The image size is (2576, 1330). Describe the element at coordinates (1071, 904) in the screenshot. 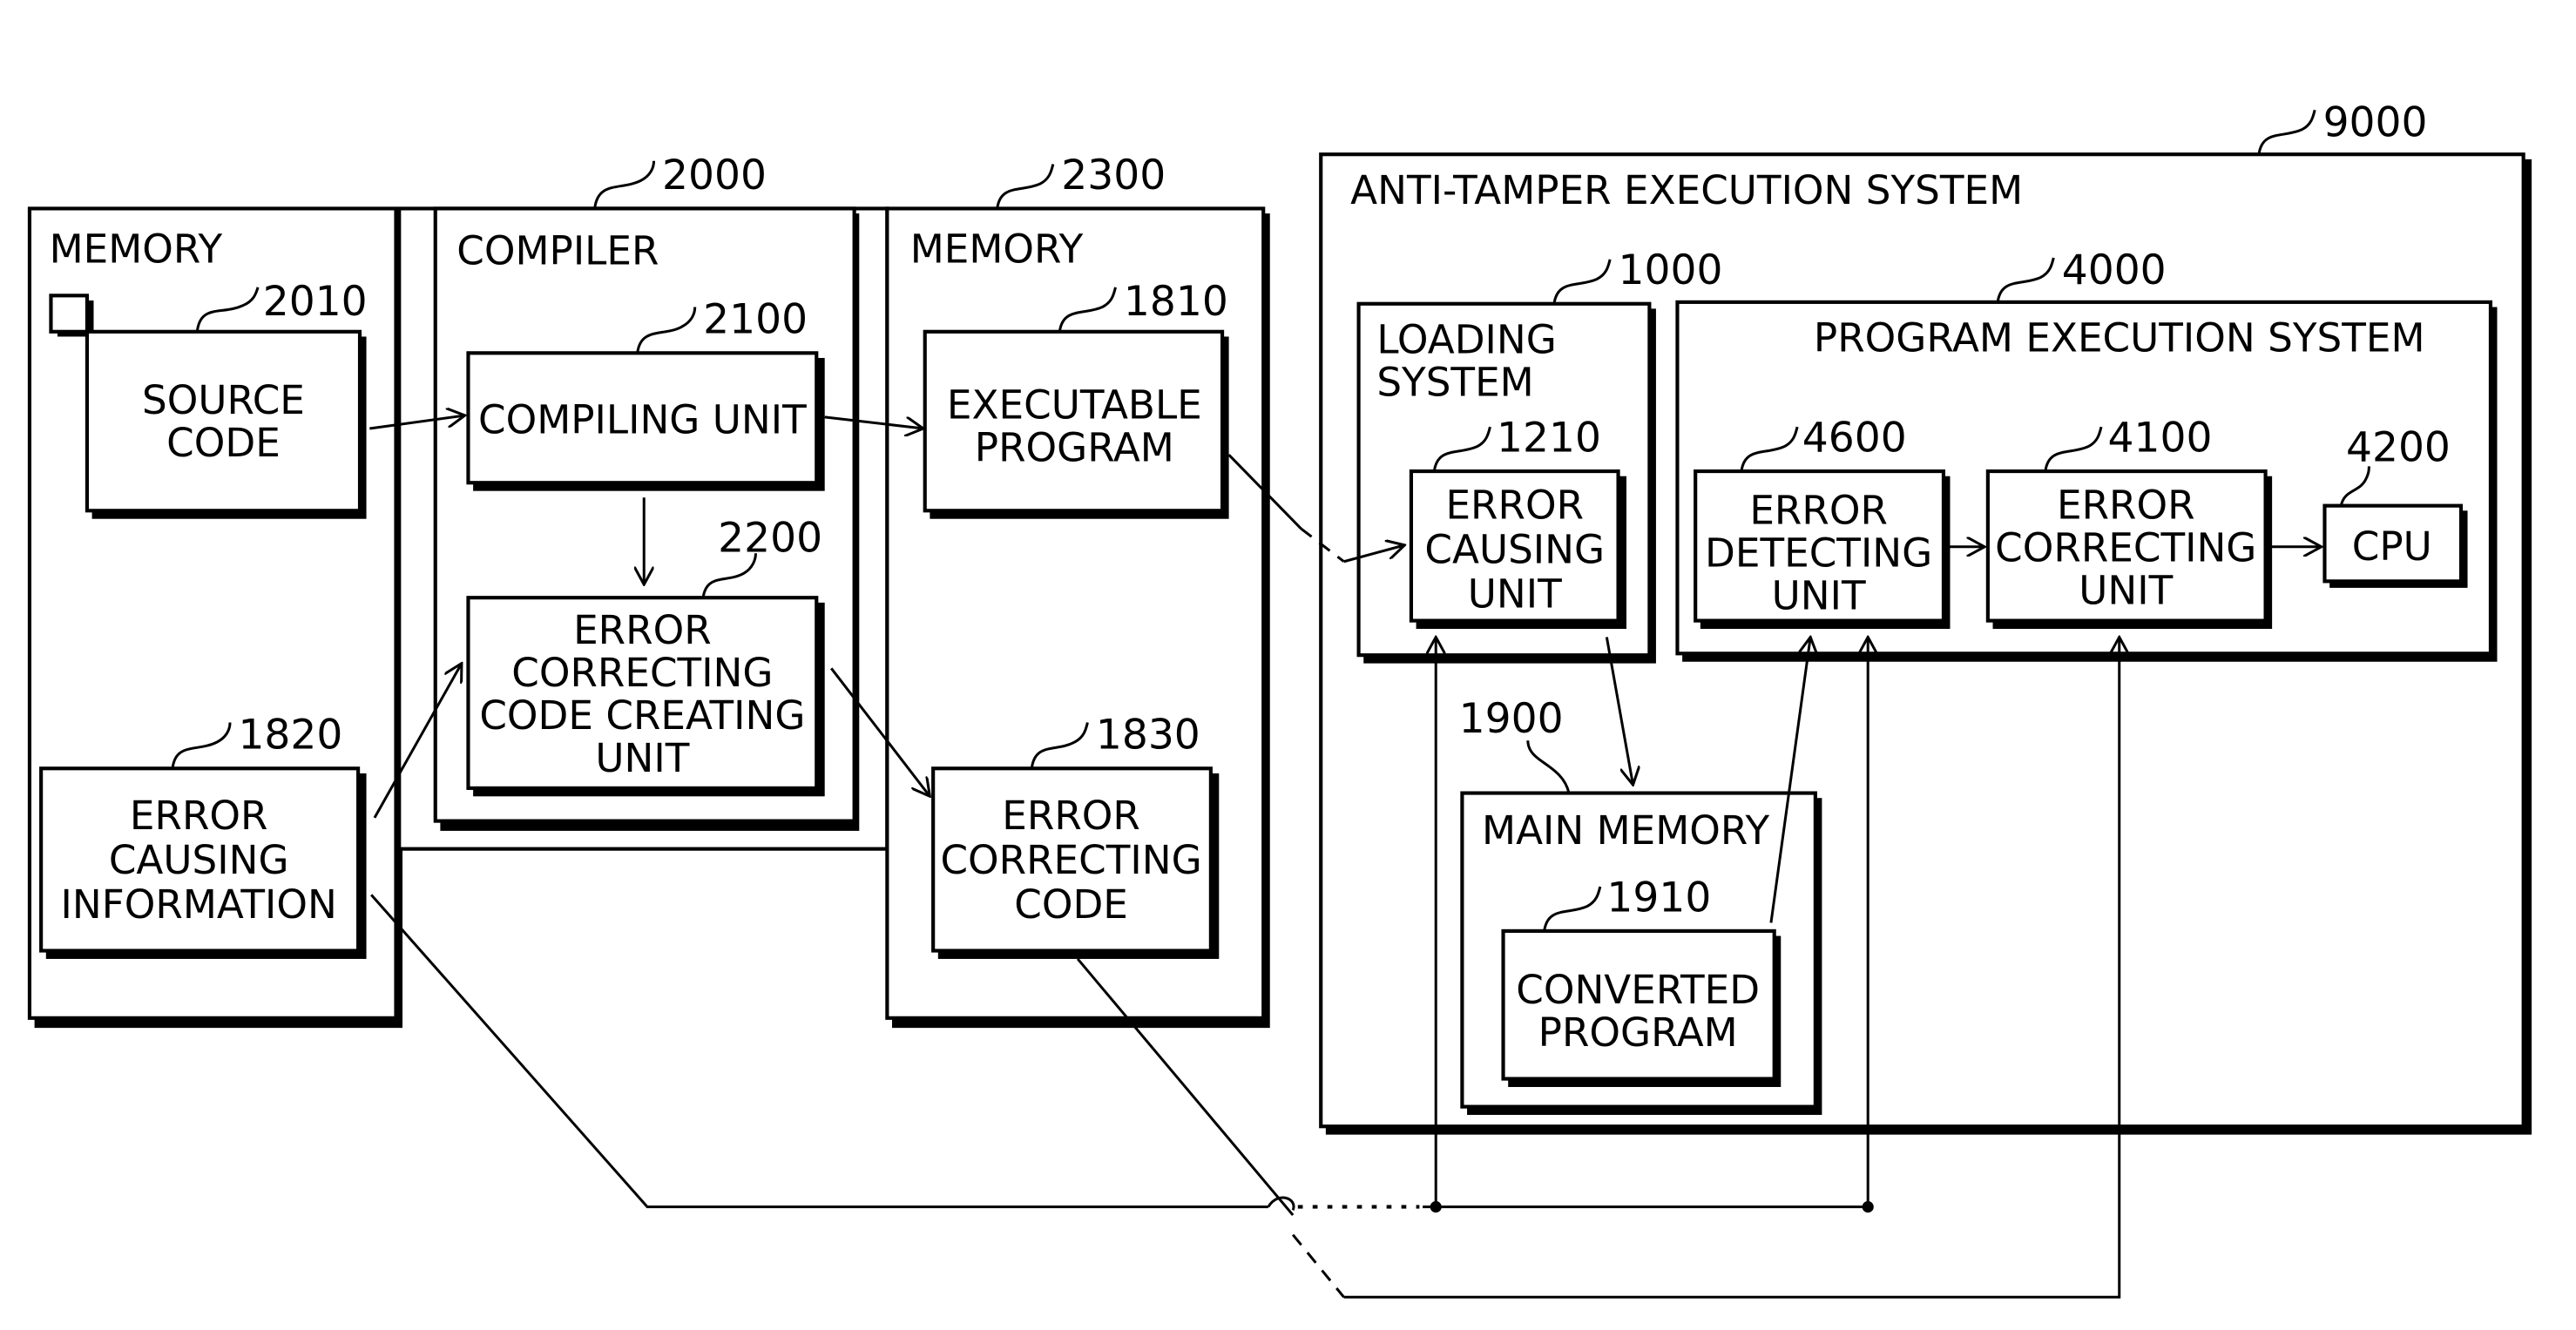

I see `ecc-line-3: CODE` at that location.